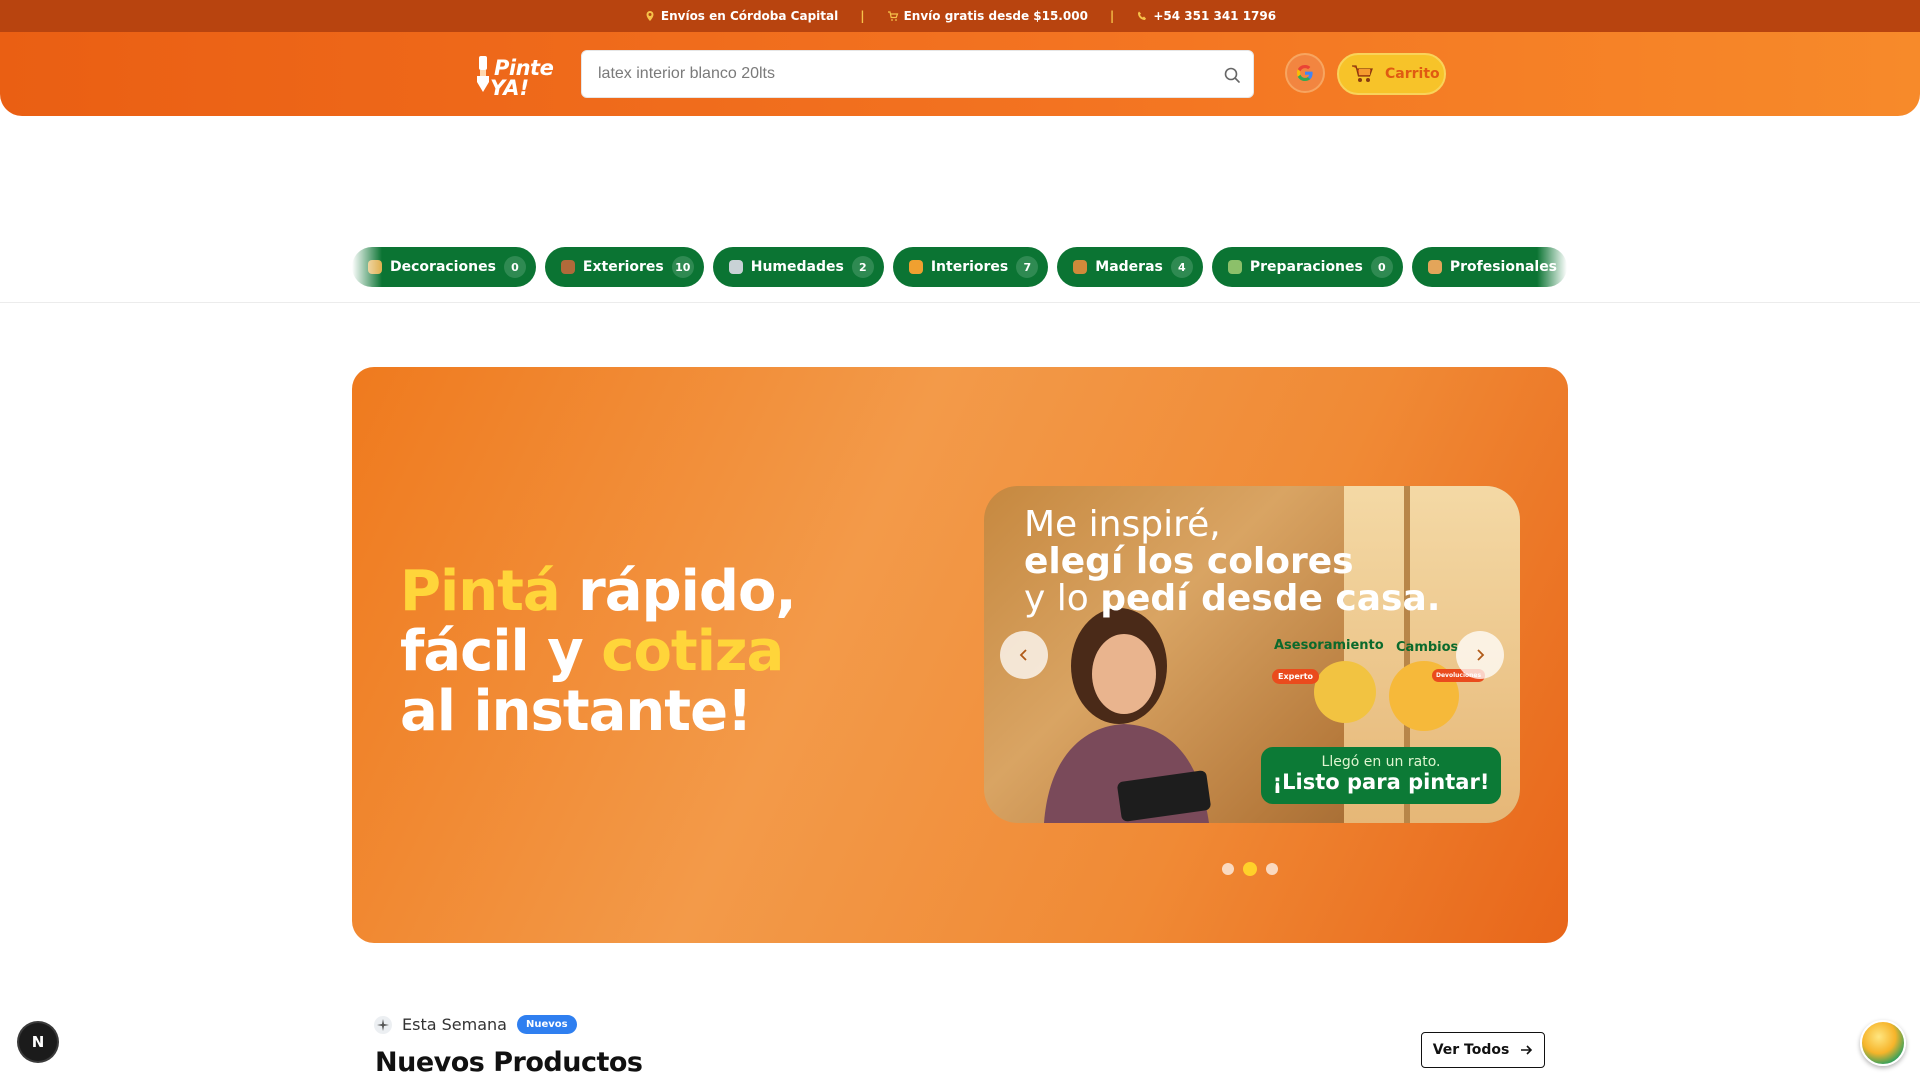 This screenshot has height=1080, width=1920. What do you see at coordinates (892, 16) in the screenshot?
I see `cart-icon` at bounding box center [892, 16].